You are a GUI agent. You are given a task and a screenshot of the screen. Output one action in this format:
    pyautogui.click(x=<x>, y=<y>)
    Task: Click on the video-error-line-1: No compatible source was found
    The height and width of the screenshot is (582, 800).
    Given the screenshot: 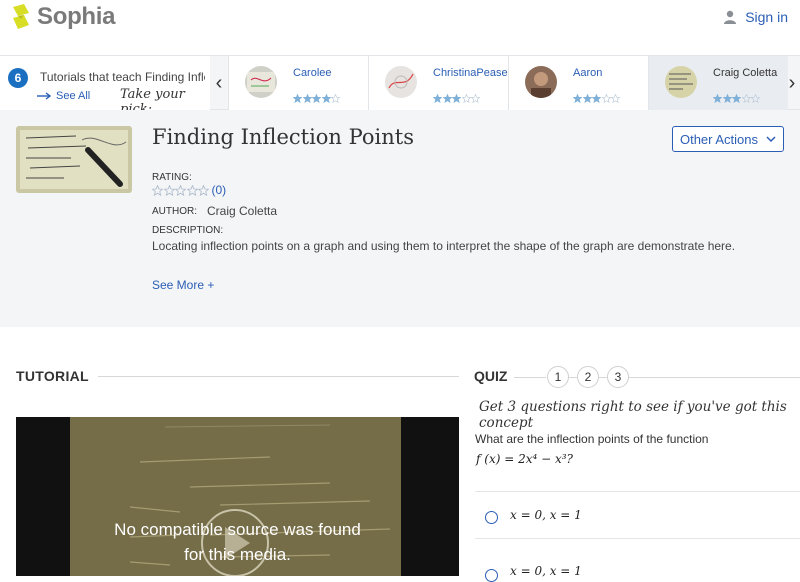 What is the action you would take?
    pyautogui.click(x=237, y=529)
    